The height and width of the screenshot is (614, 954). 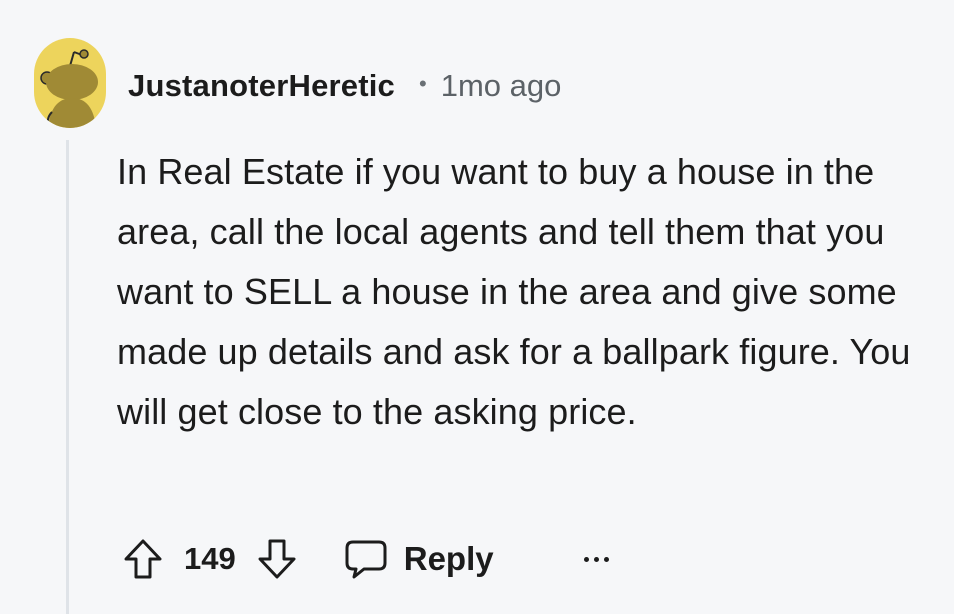 I want to click on thread-line, so click(x=67, y=377).